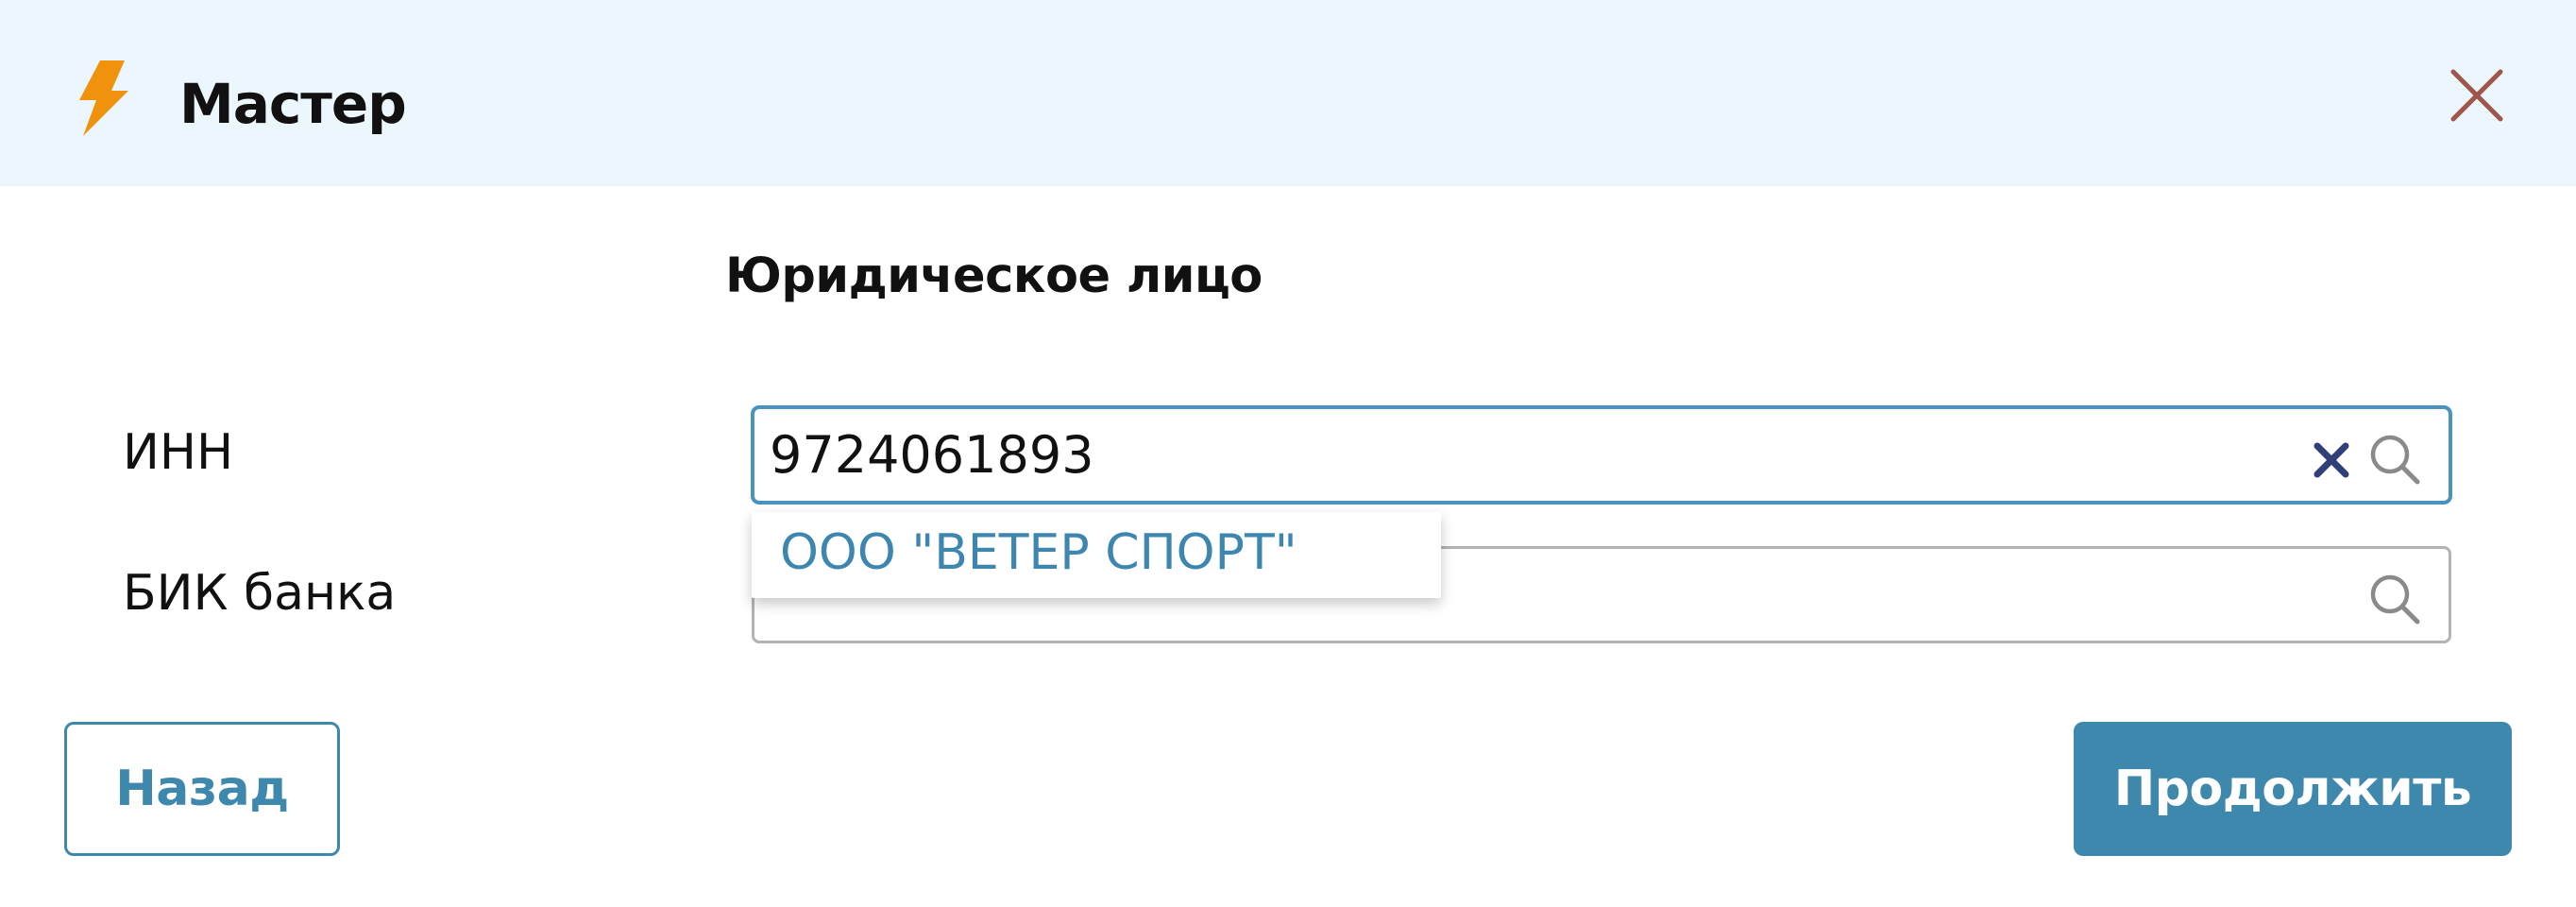  What do you see at coordinates (103, 98) in the screenshot?
I see `lightning-icon` at bounding box center [103, 98].